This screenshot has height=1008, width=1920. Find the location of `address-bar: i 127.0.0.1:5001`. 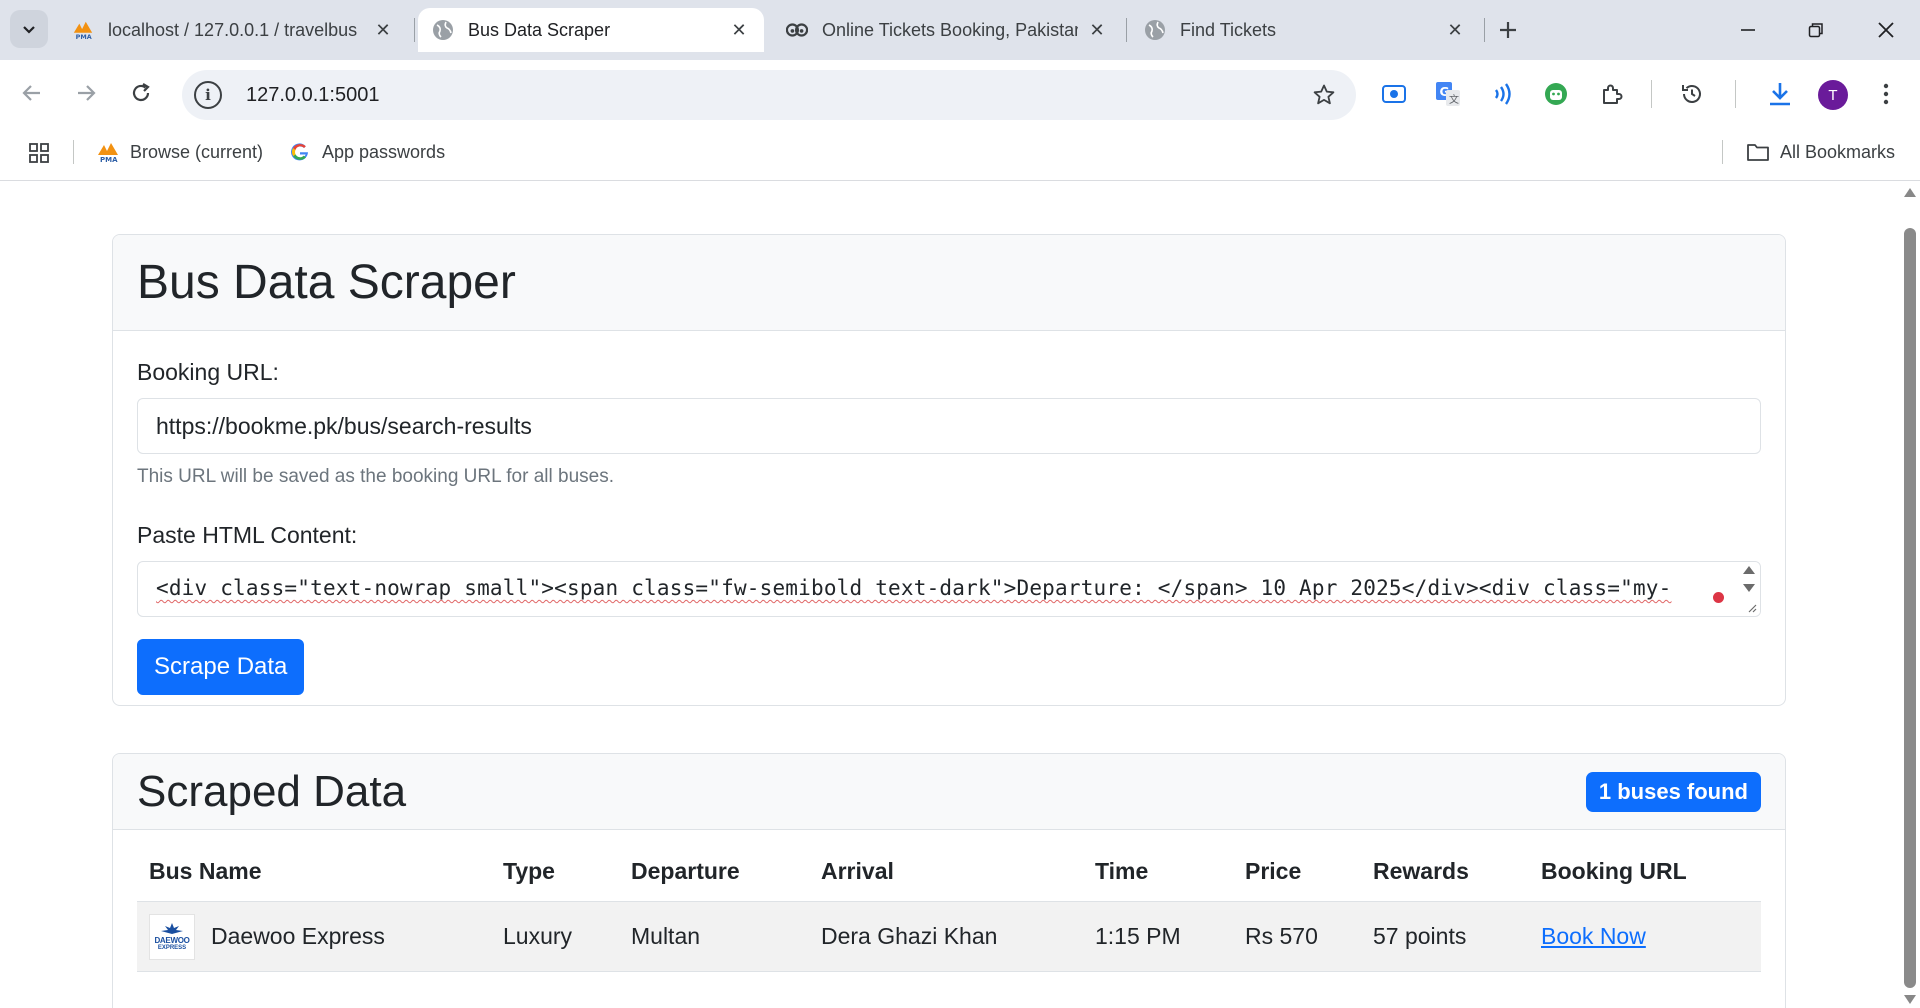

address-bar: i 127.0.0.1:5001 is located at coordinates (769, 95).